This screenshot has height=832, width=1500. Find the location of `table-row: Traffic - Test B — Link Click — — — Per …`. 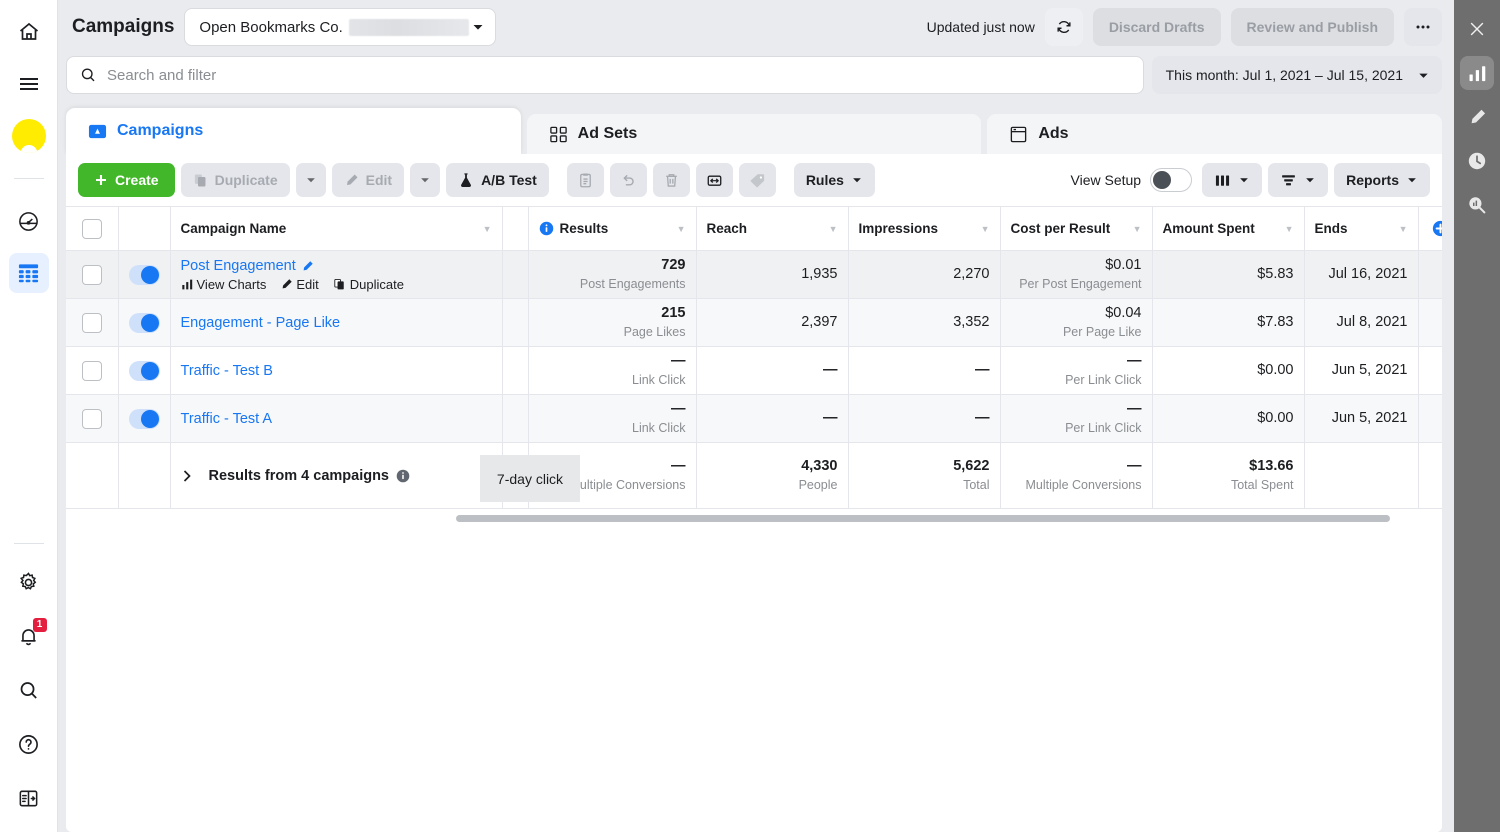

table-row: Traffic - Test B — Link Click — — — Per … is located at coordinates (754, 370).